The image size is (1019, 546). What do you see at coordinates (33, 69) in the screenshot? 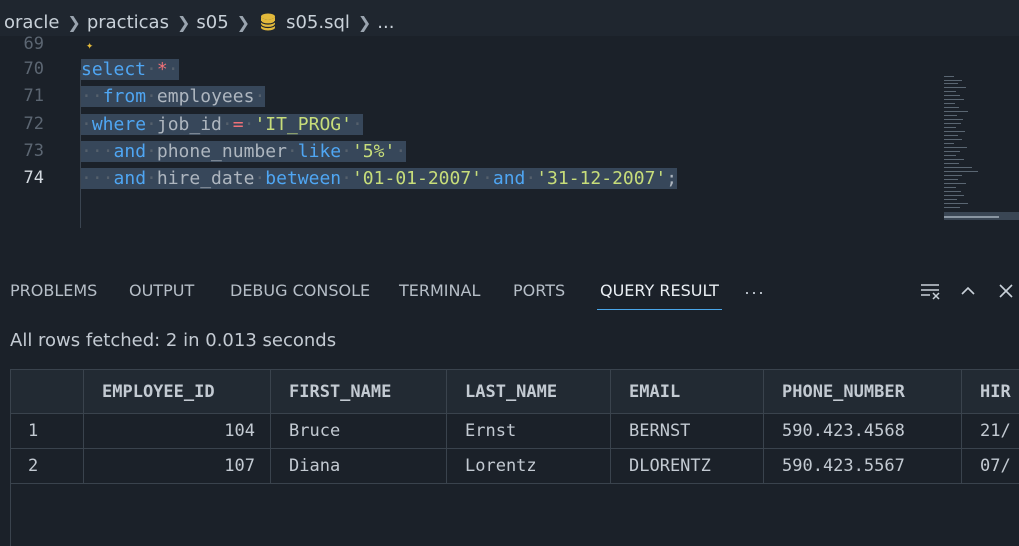
I see `line-number: 70` at bounding box center [33, 69].